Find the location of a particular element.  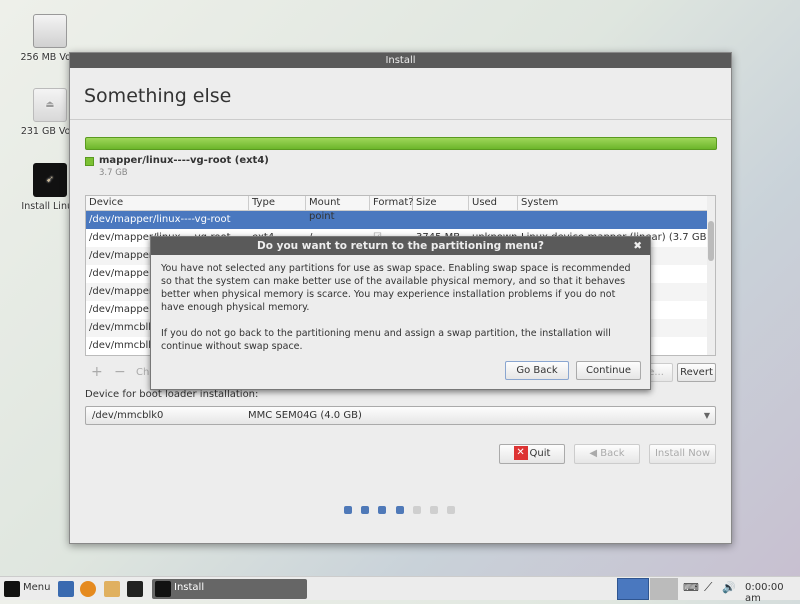

legend-swatch is located at coordinates (89, 161).